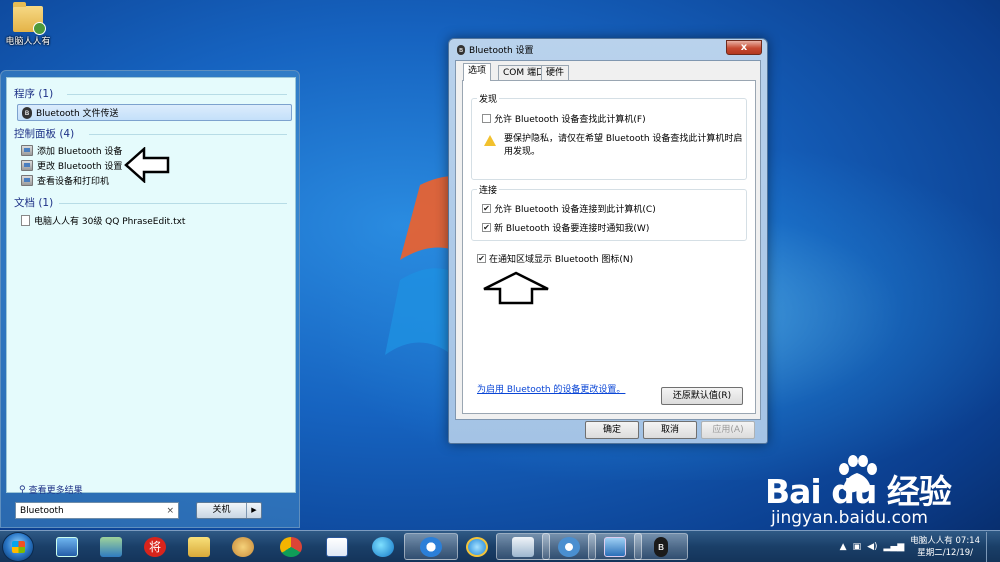 The height and width of the screenshot is (562, 1000). Describe the element at coordinates (843, 547) in the screenshot. I see `show-hidden-icons-icon: ▲` at that location.